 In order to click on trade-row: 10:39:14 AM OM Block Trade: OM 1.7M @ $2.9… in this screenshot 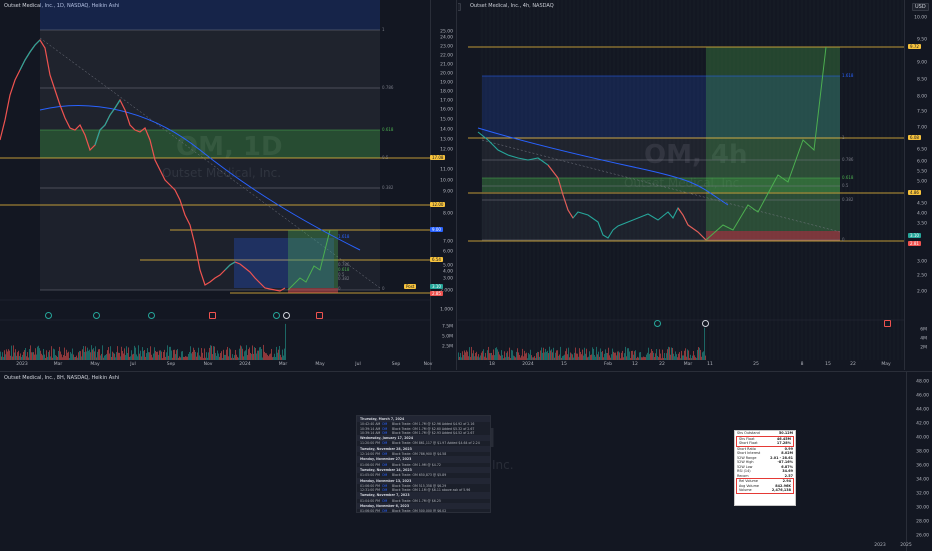, I will do `click(423, 433)`.